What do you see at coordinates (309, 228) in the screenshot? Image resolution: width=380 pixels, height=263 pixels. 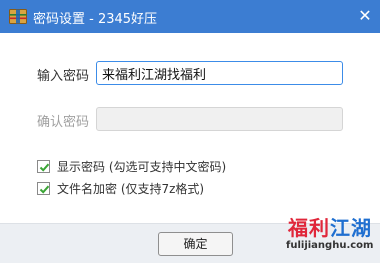 I see `watermark-brand-part1: 福利` at bounding box center [309, 228].